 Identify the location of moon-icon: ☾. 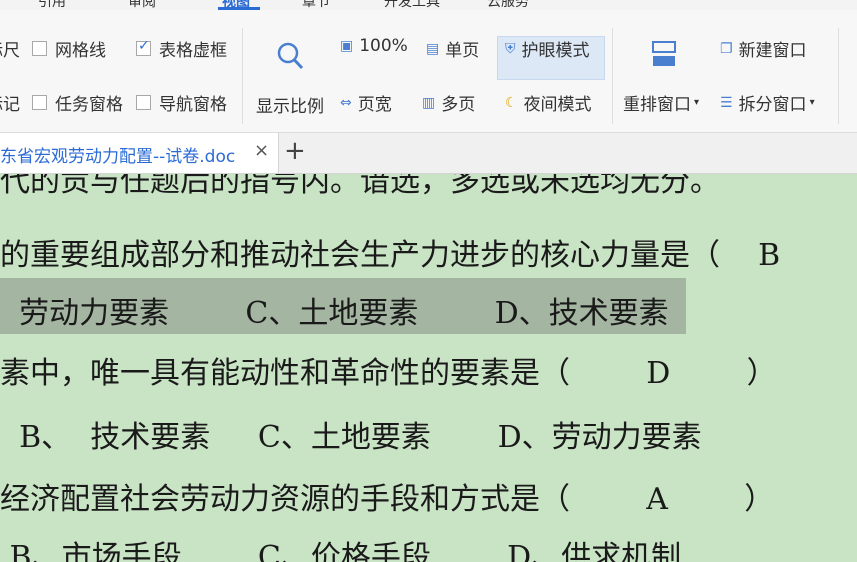
(511, 102).